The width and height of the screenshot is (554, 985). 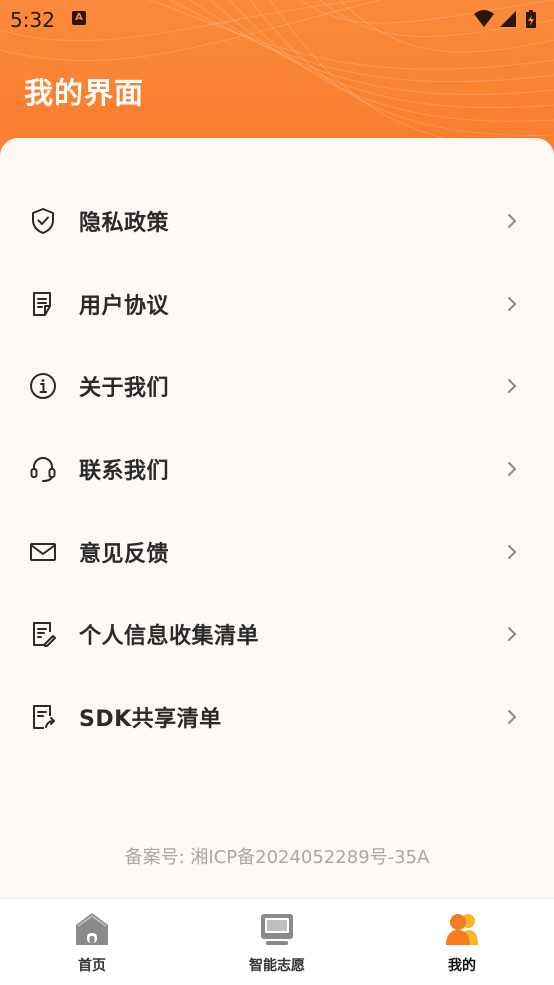 I want to click on tab-home: 首页, so click(x=92, y=942).